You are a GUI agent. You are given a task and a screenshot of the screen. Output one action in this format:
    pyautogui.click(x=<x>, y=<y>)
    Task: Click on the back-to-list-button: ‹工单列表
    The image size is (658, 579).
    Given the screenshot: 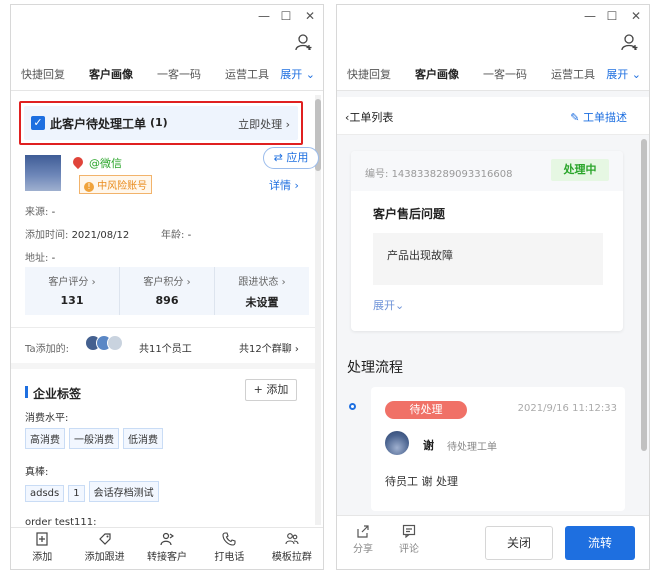 What is the action you would take?
    pyautogui.click(x=369, y=117)
    